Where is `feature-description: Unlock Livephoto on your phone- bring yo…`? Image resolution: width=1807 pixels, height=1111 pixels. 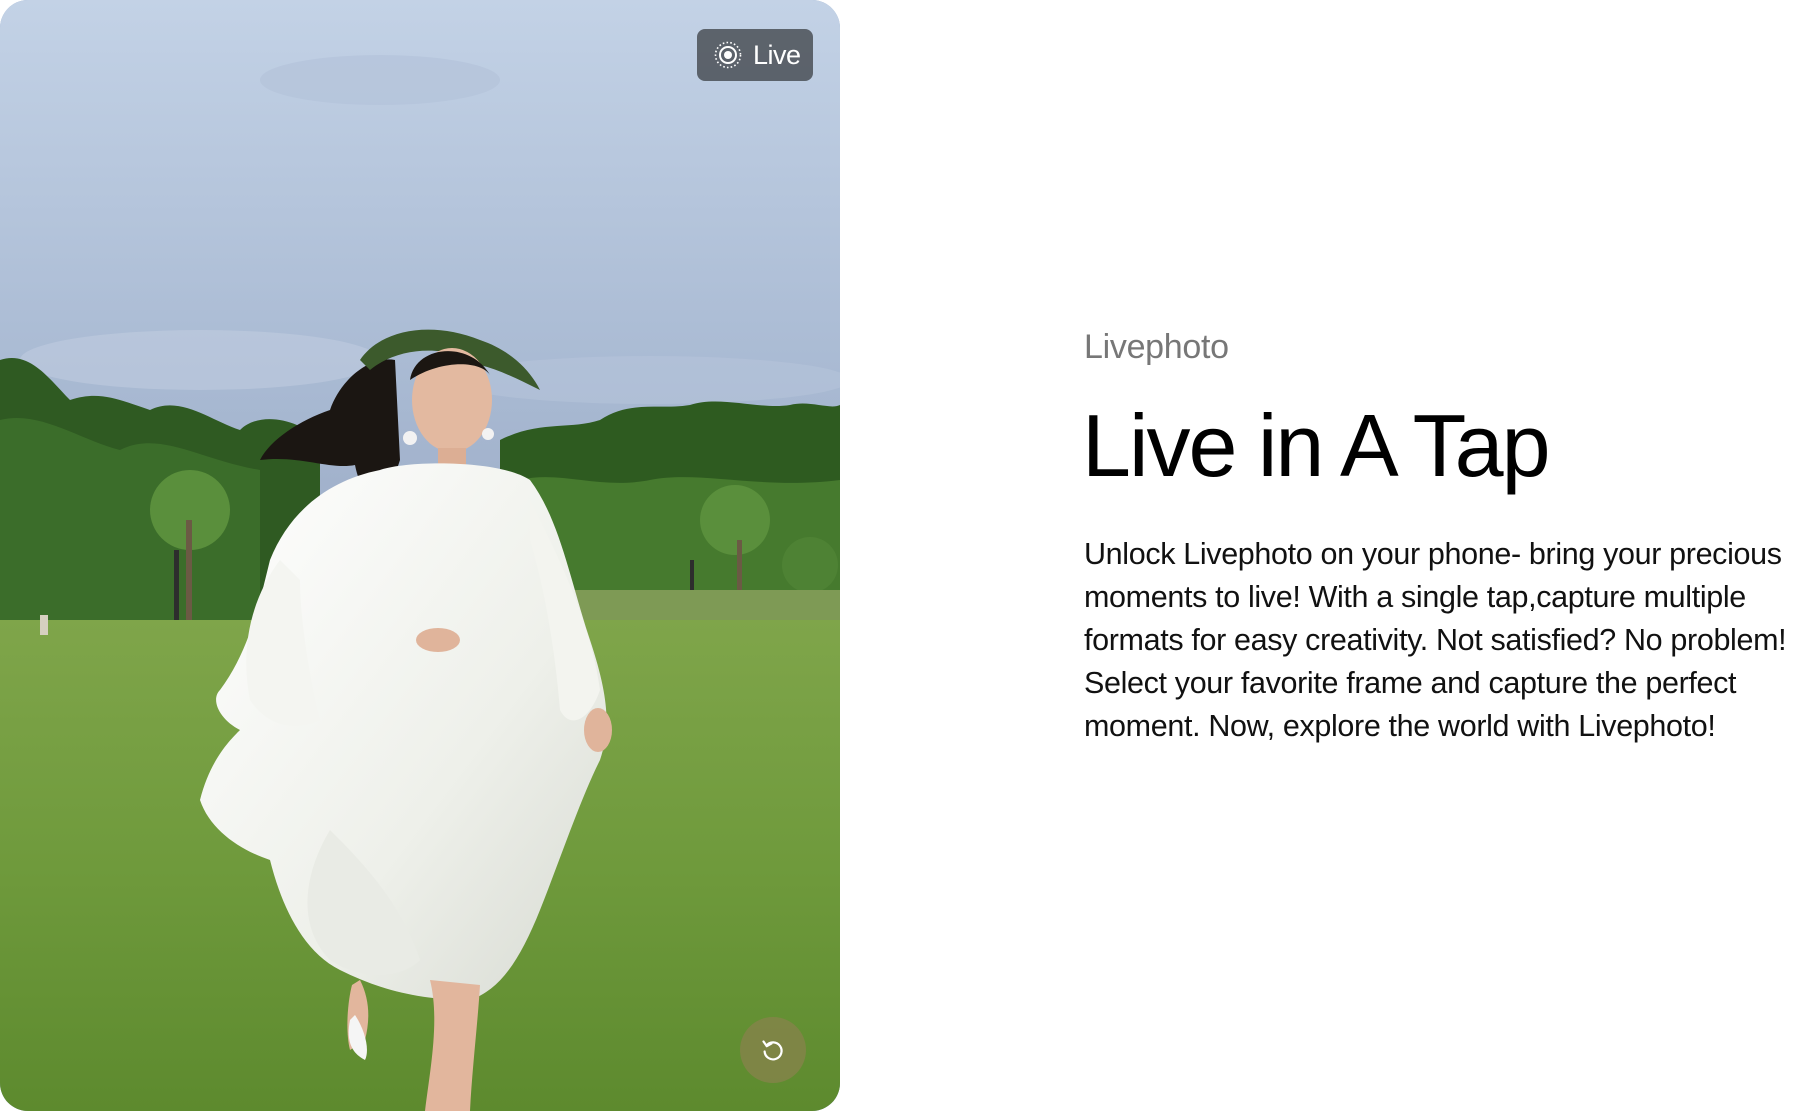
feature-description: Unlock Livephoto on your phone- bring yo… is located at coordinates (1435, 640).